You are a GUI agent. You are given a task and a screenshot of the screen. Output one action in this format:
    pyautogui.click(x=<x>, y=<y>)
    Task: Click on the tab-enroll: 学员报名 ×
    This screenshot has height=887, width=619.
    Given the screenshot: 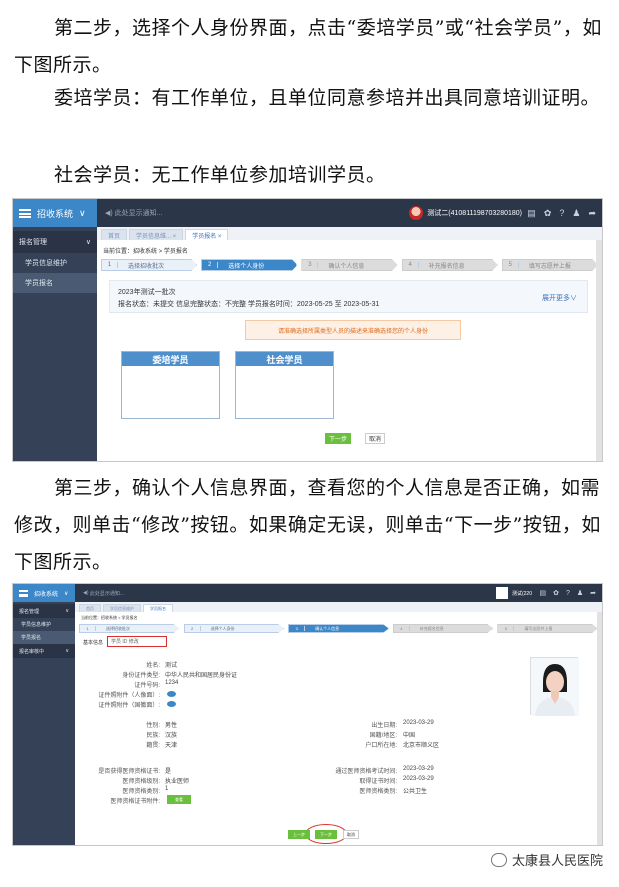 What is the action you would take?
    pyautogui.click(x=207, y=234)
    